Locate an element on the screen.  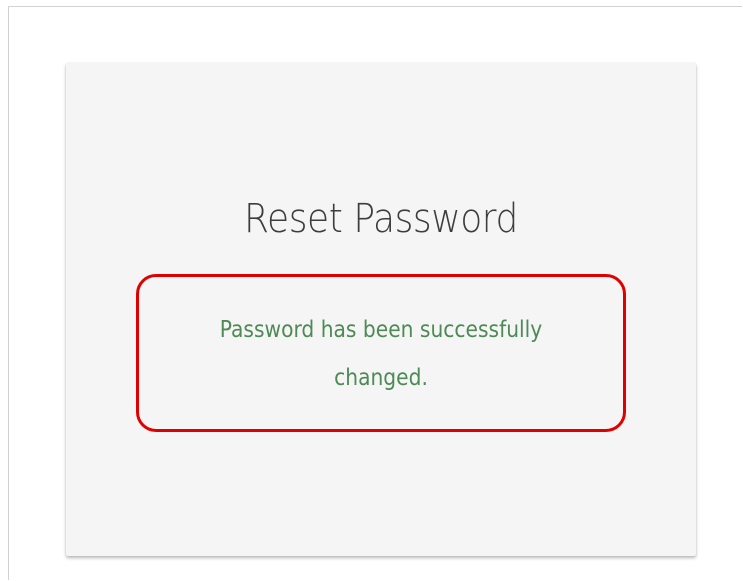
success-message: Password has been successfully changed. is located at coordinates (381, 354).